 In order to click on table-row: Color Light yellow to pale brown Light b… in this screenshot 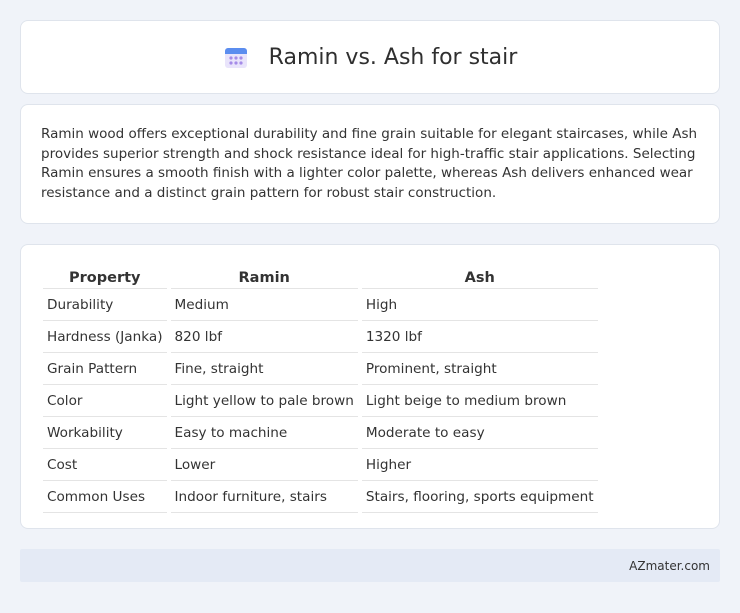, I will do `click(320, 402)`.